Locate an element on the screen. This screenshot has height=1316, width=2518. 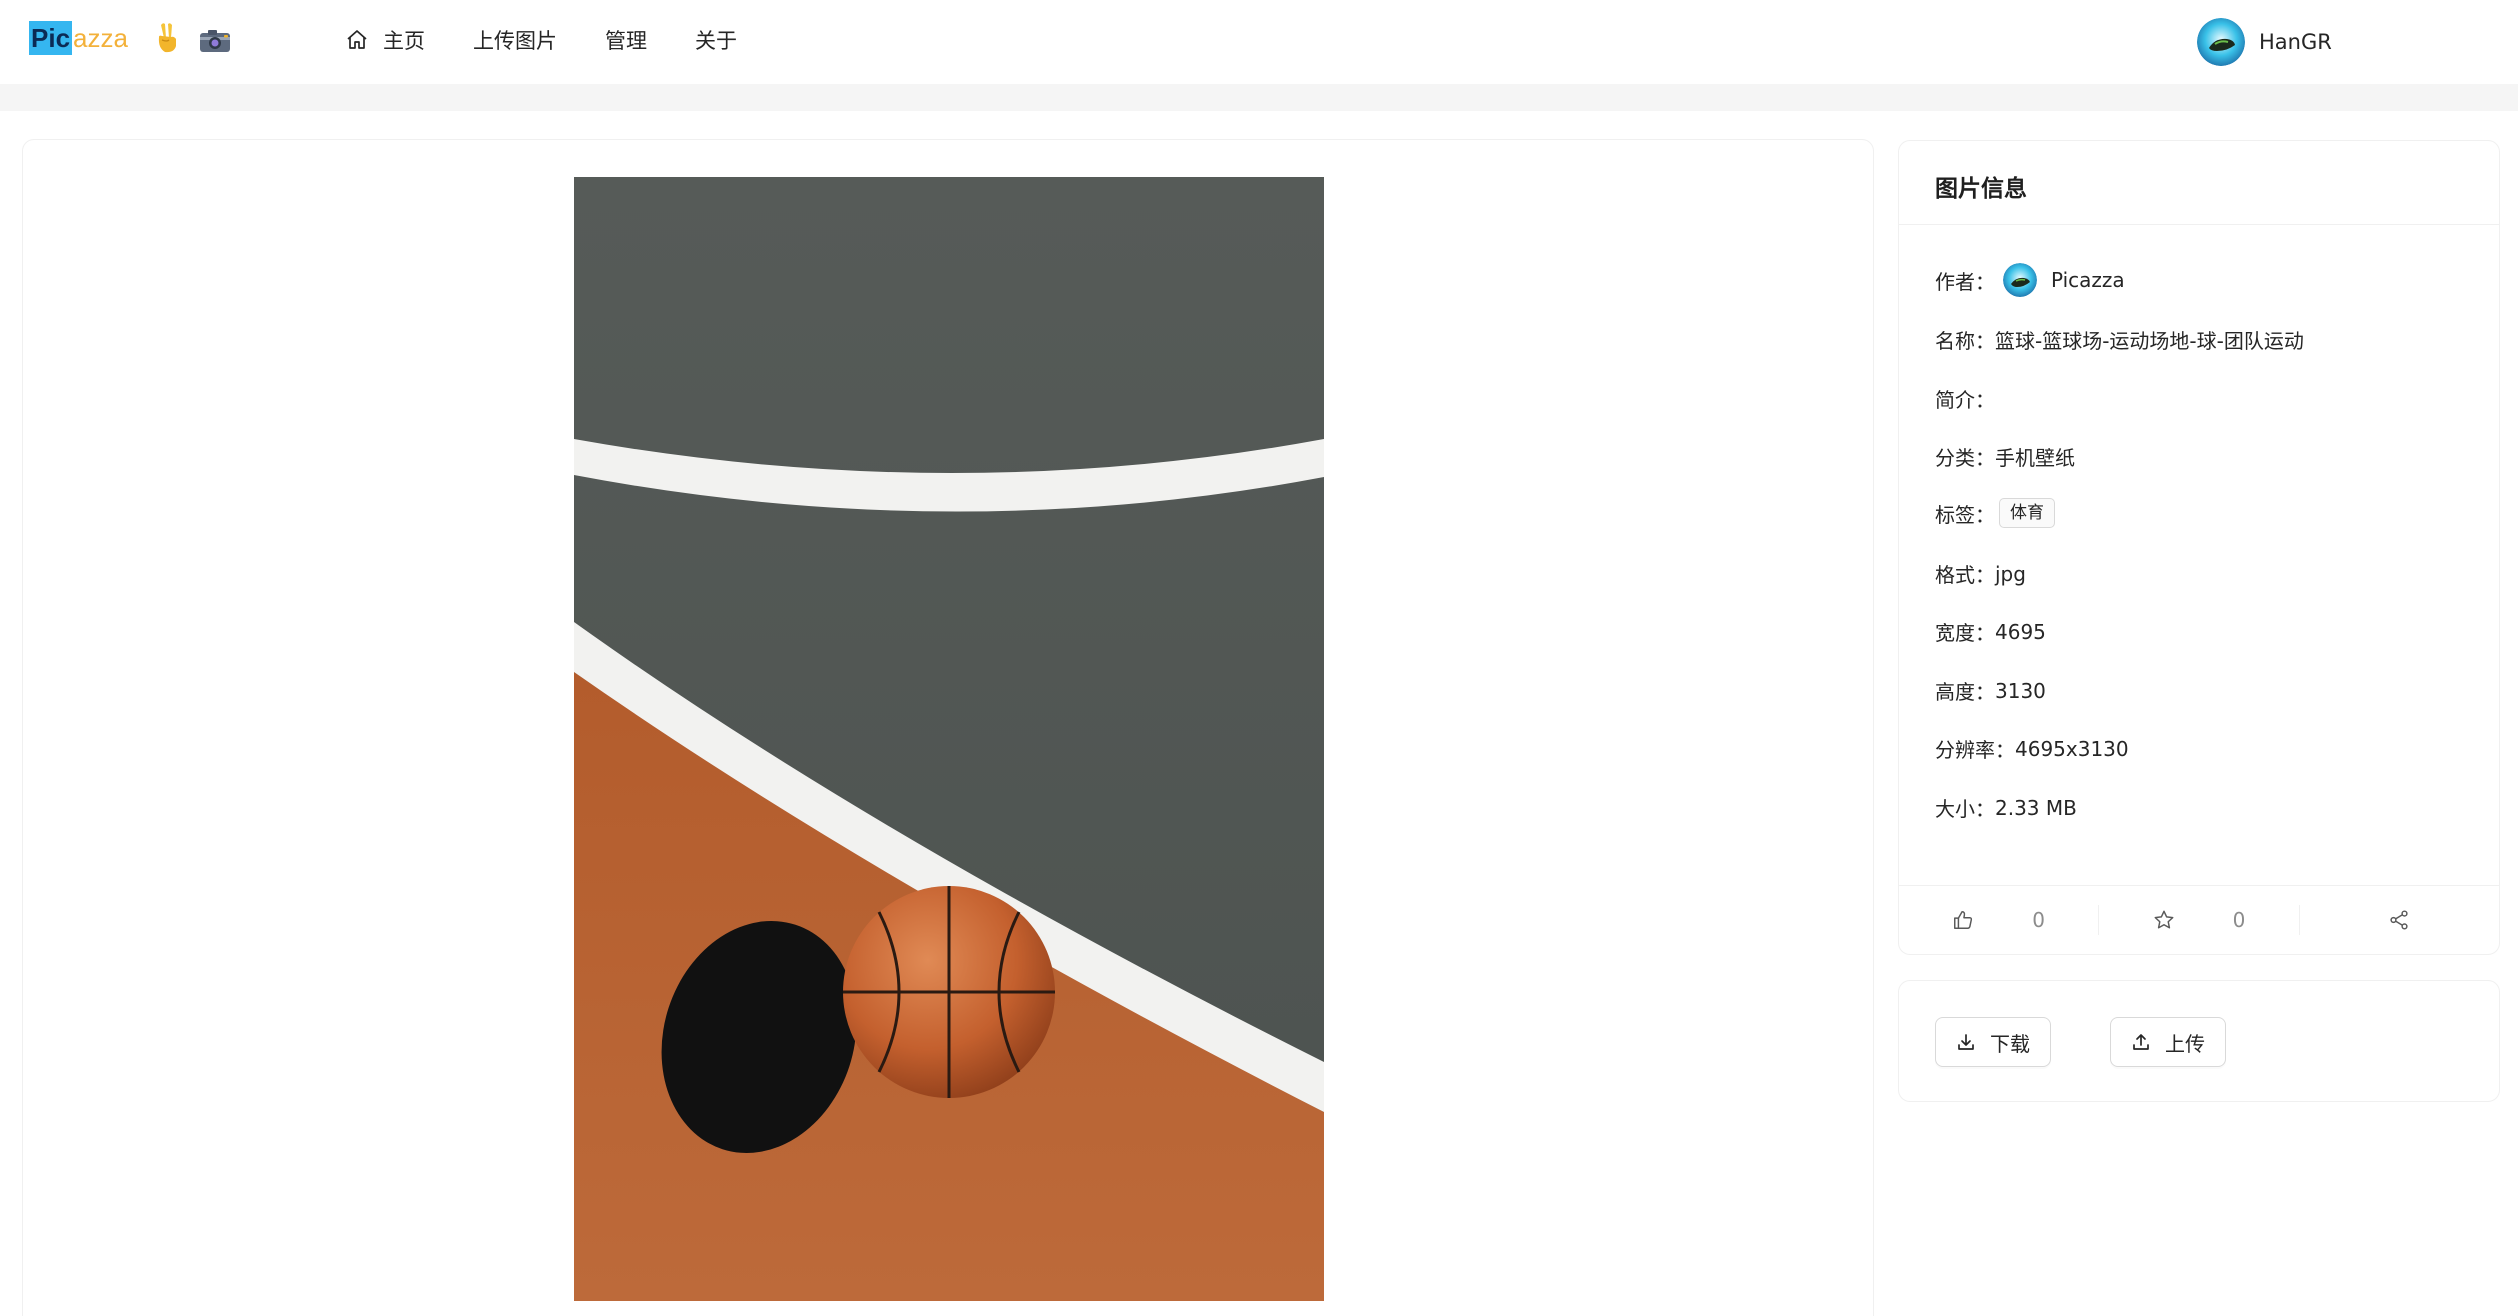
nav-label-upload: 上传图片 is located at coordinates (515, 41).